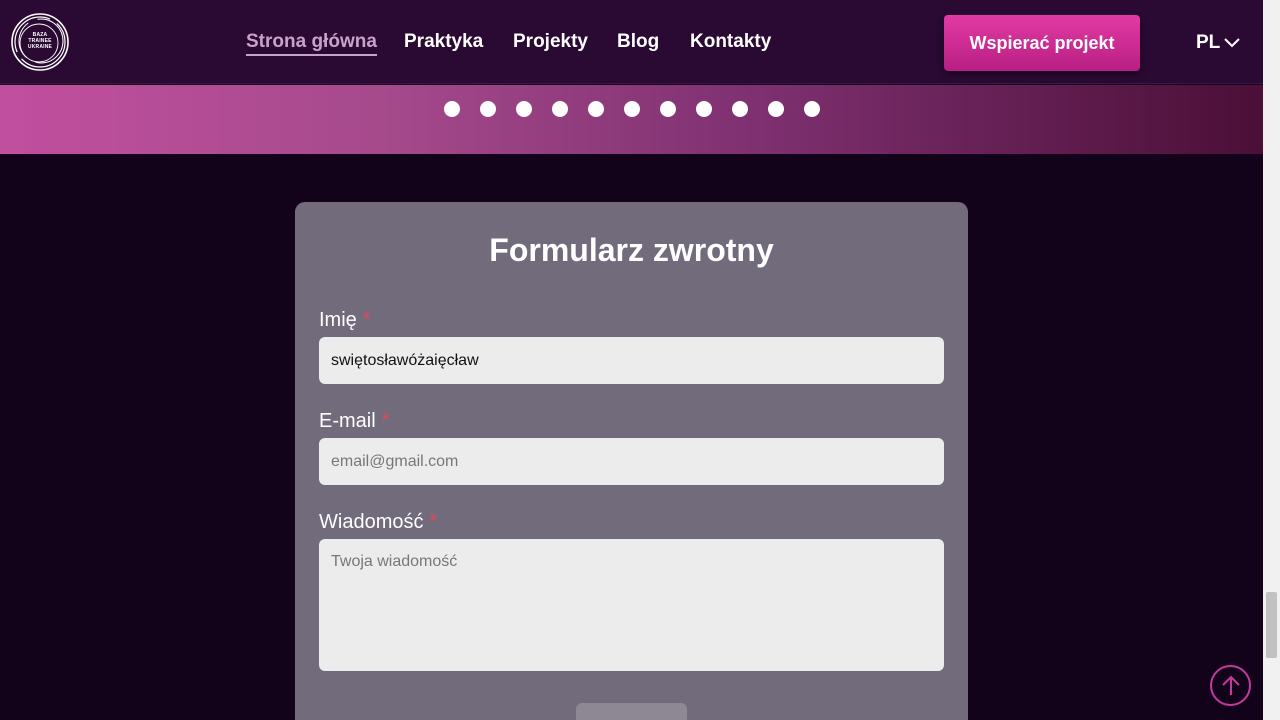 The height and width of the screenshot is (720, 1280). What do you see at coordinates (371, 522) in the screenshot?
I see `message-label-text: Wiadomość` at bounding box center [371, 522].